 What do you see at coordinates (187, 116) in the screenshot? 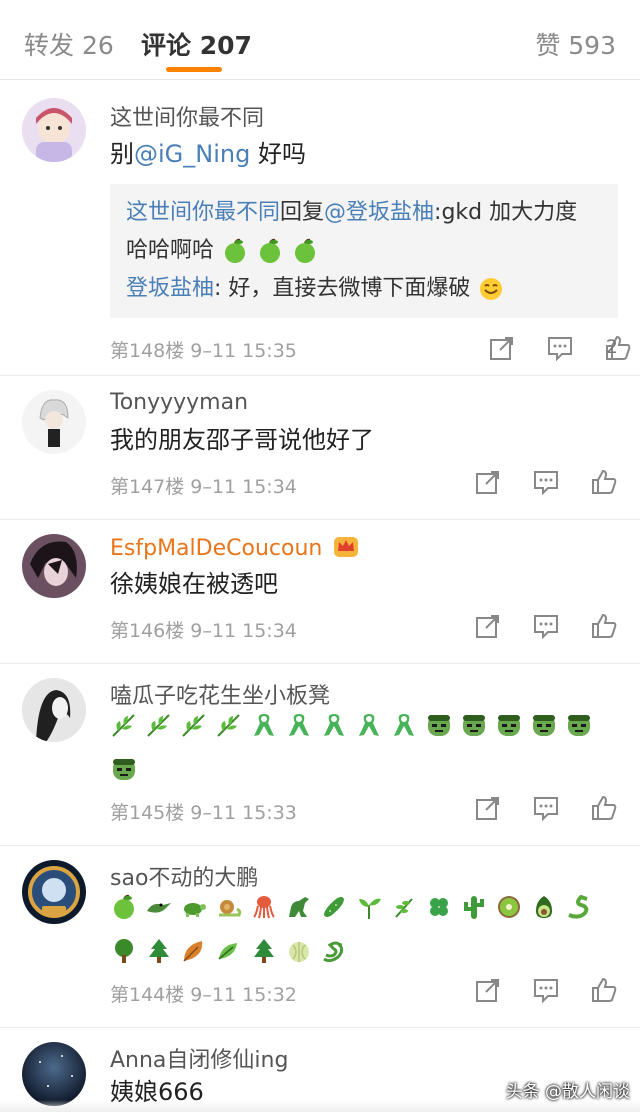
I see `comment-author: 这世间你最不同` at bounding box center [187, 116].